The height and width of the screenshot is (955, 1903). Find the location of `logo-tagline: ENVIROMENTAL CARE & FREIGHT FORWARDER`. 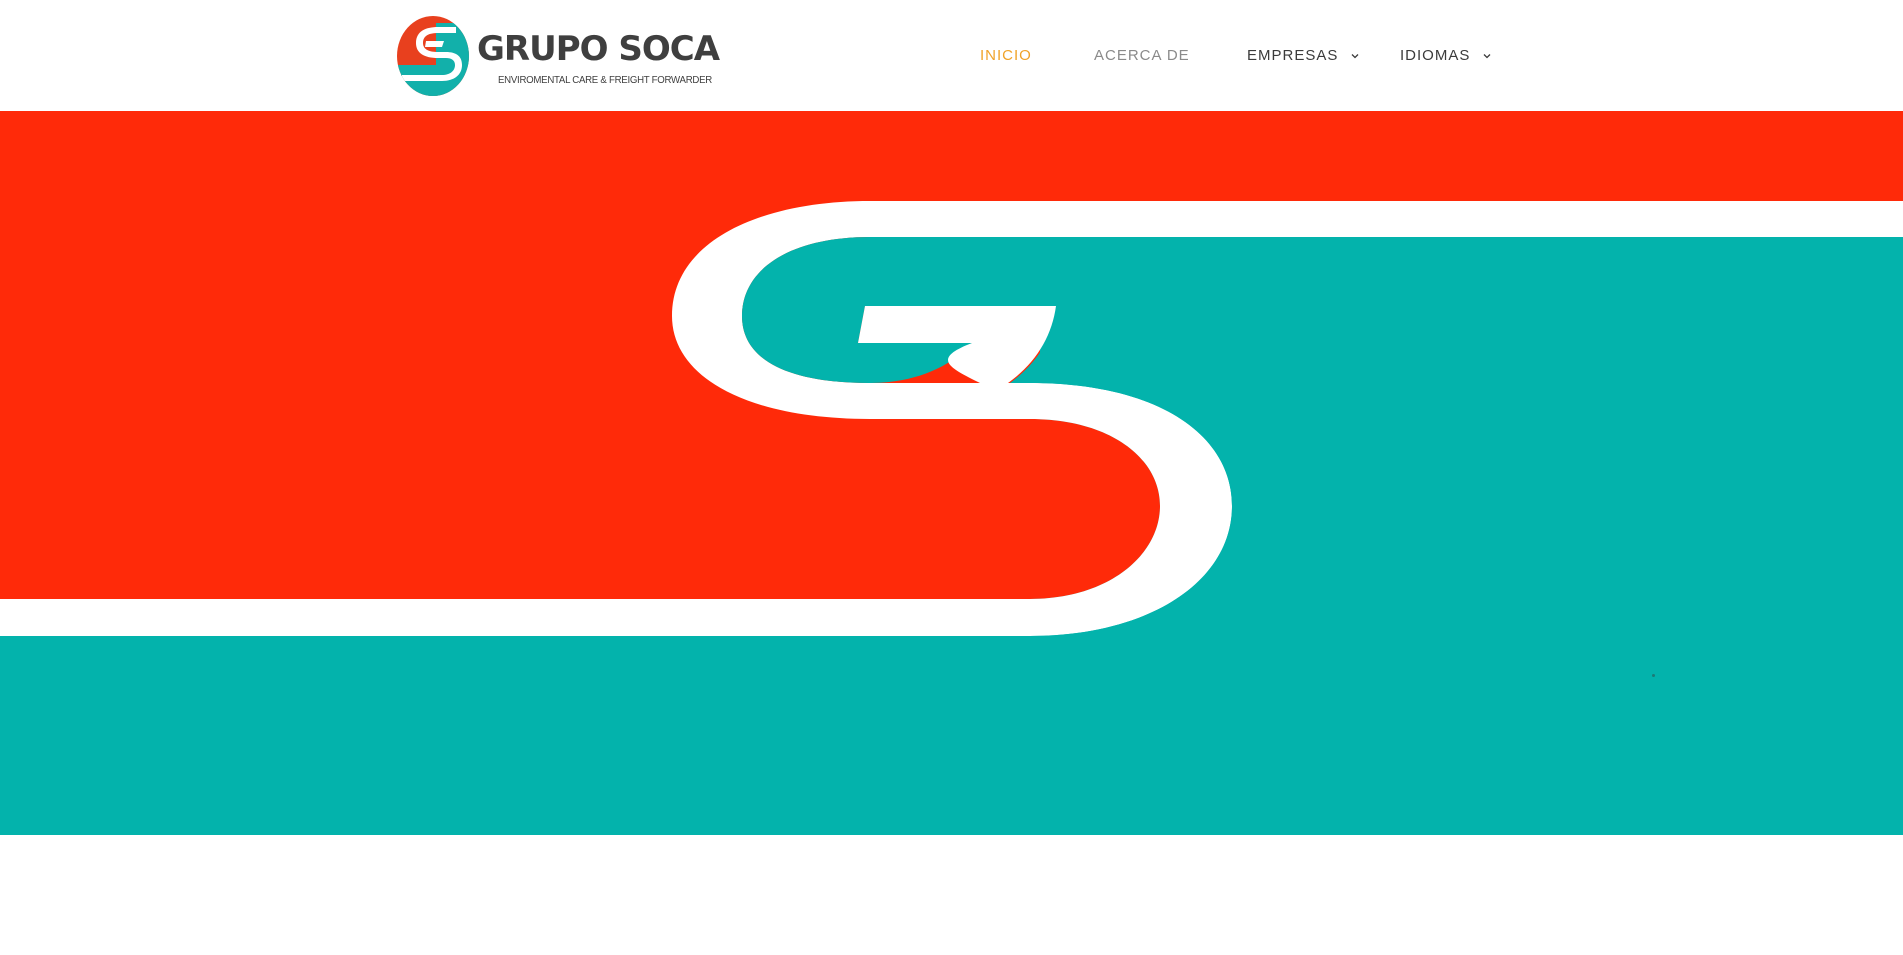

logo-tagline: ENVIROMENTAL CARE & FREIGHT FORWARDER is located at coordinates (605, 80).